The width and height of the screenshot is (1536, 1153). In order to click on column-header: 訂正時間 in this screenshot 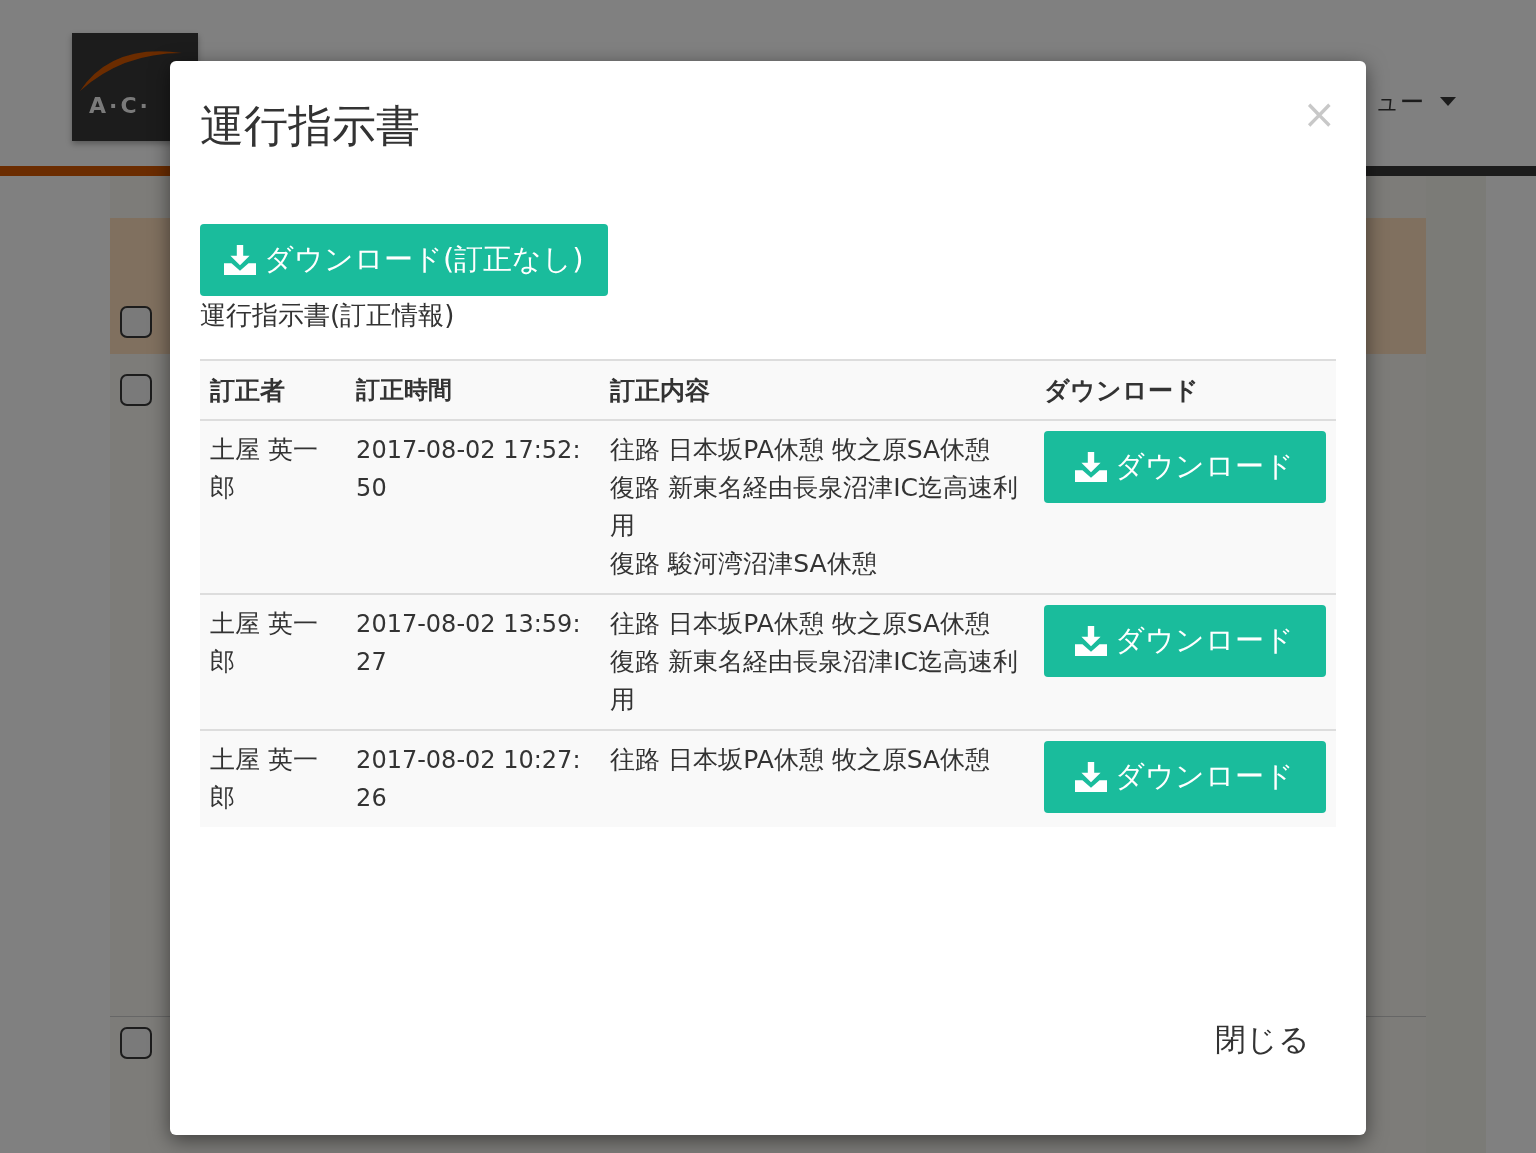, I will do `click(473, 390)`.